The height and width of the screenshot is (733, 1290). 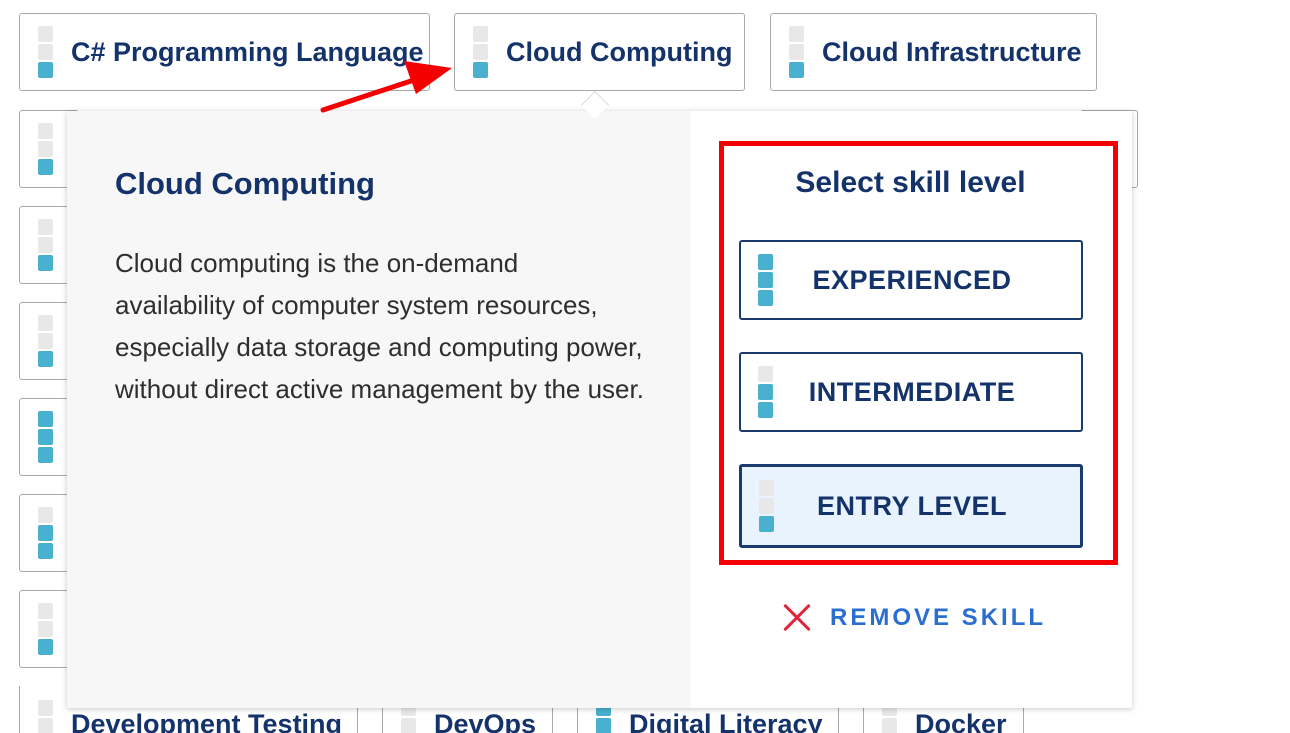 I want to click on level-button-label: ENTRY LEVEL, so click(x=912, y=505).